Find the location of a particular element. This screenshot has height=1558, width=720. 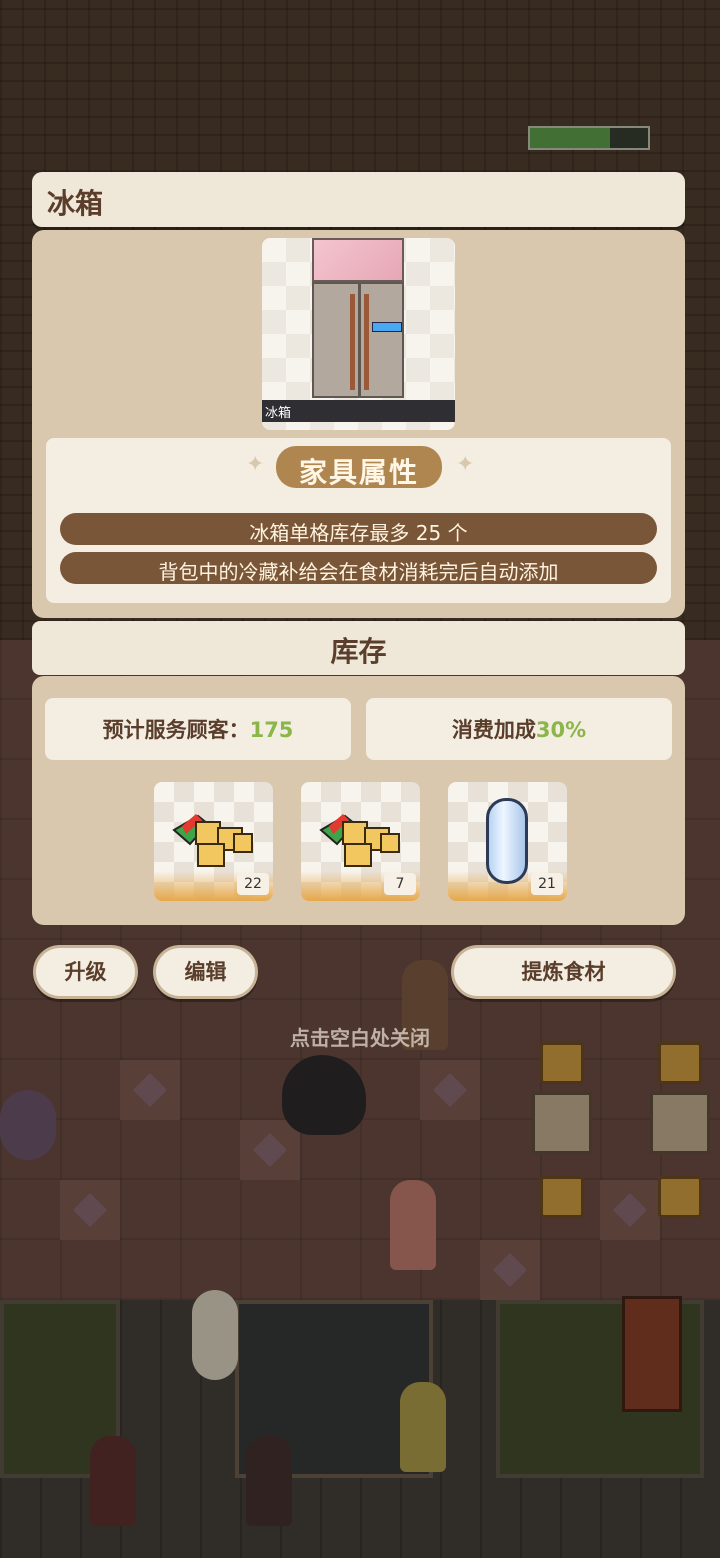

inventory-count: 21 is located at coordinates (547, 884).